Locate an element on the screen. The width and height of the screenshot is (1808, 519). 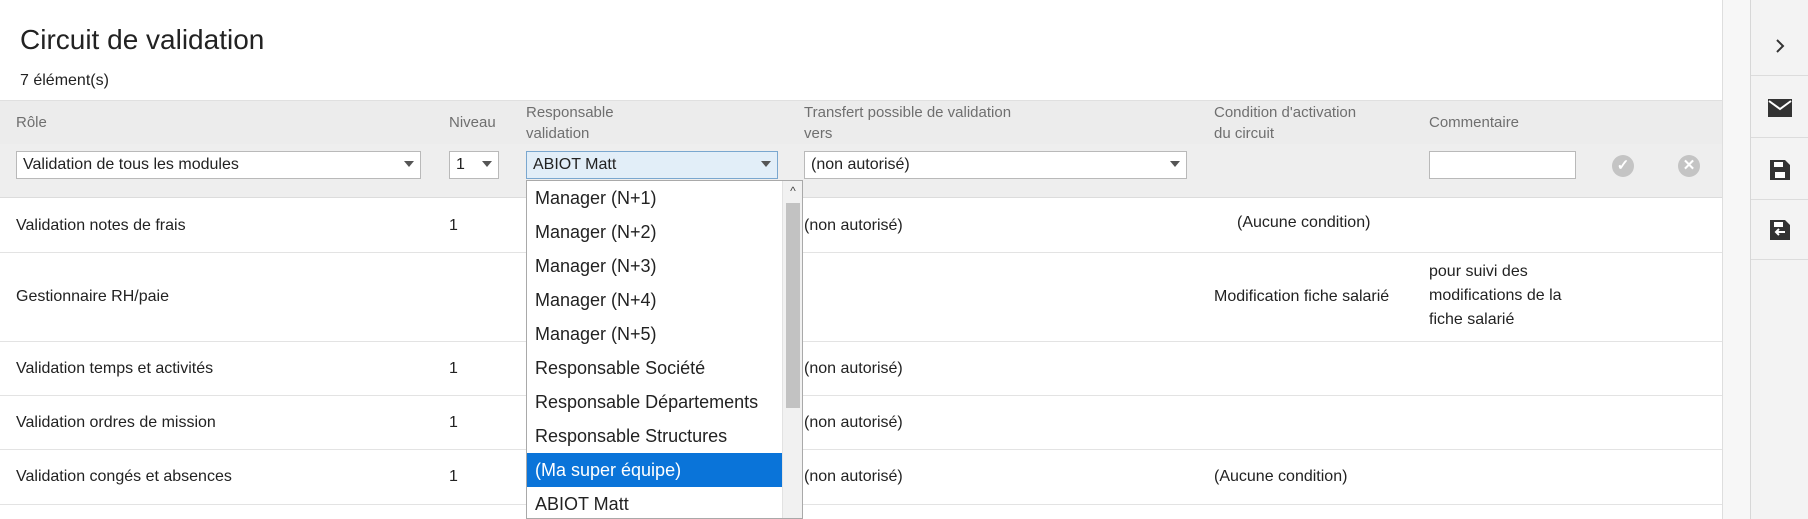
niveau-select: 1 is located at coordinates (474, 165).